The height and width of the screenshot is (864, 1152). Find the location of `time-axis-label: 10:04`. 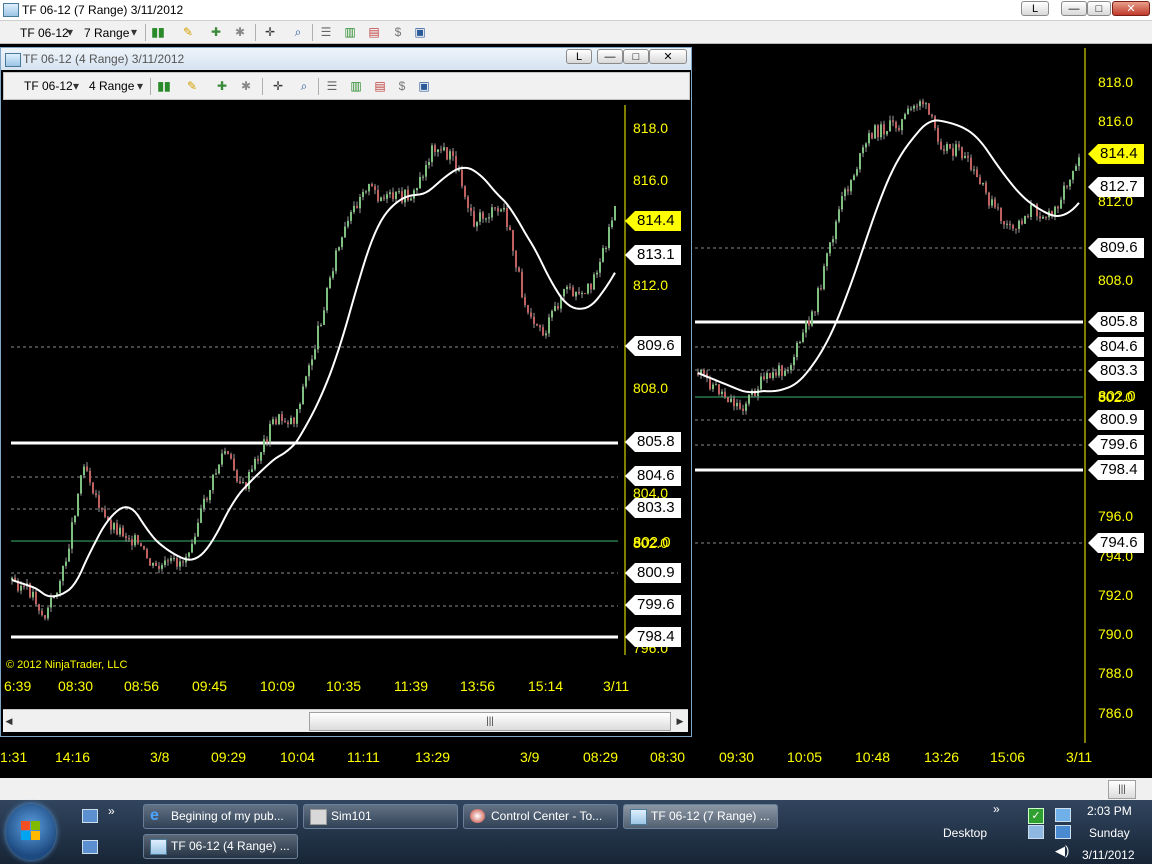

time-axis-label: 10:04 is located at coordinates (298, 757).